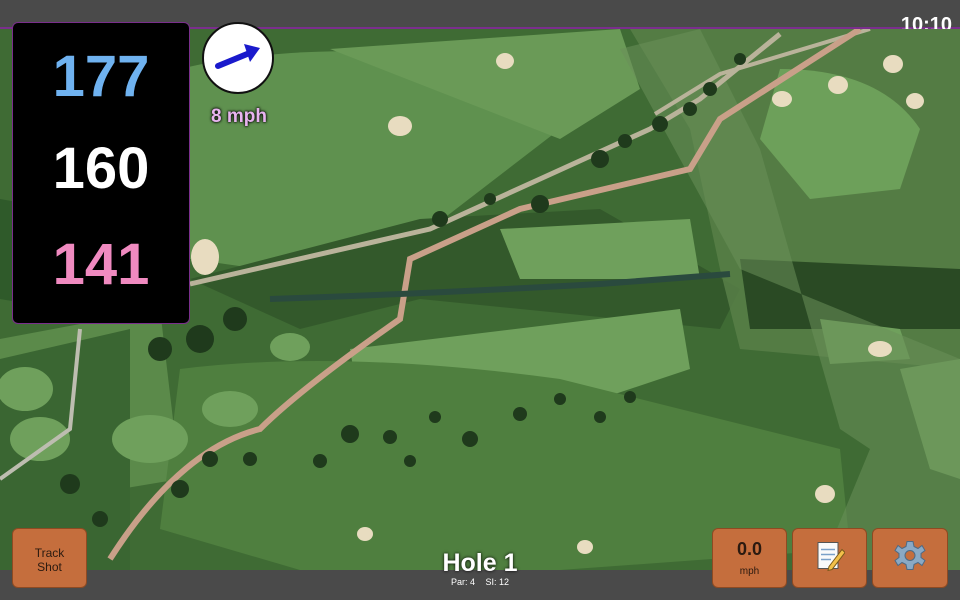 The height and width of the screenshot is (600, 960). Describe the element at coordinates (749, 571) in the screenshot. I see `speed-unit: mph` at that location.